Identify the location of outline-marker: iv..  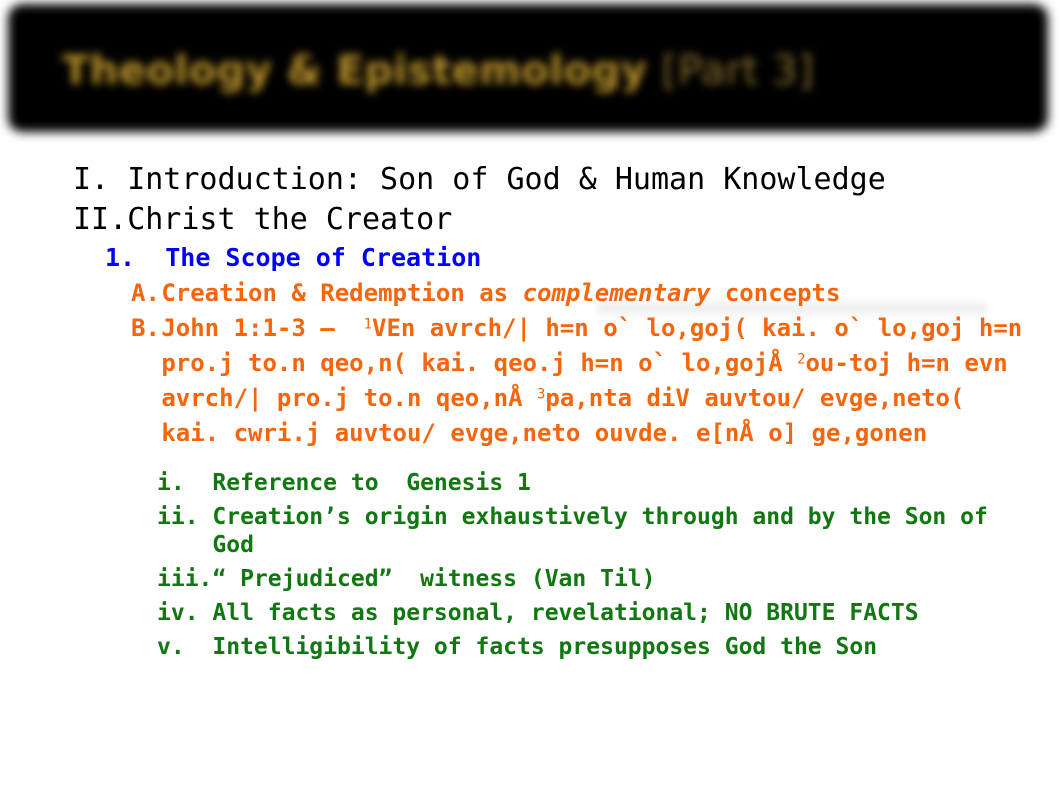
(178, 613).